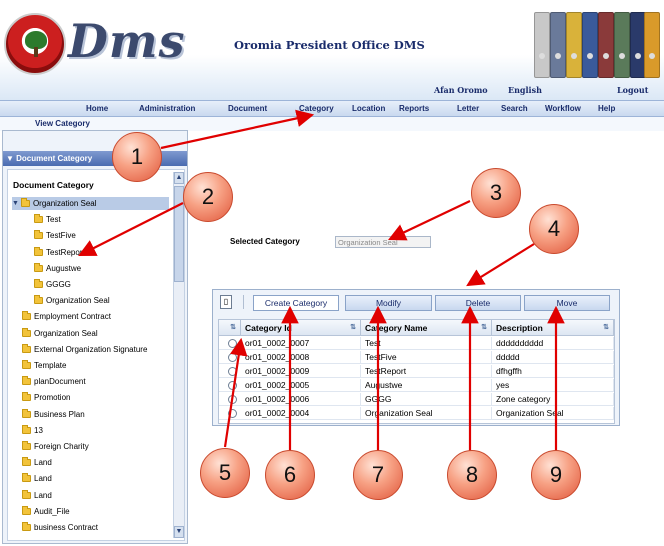 Image resolution: width=664 pixels, height=546 pixels. I want to click on tree-node: Foreign Charity, so click(55, 446).